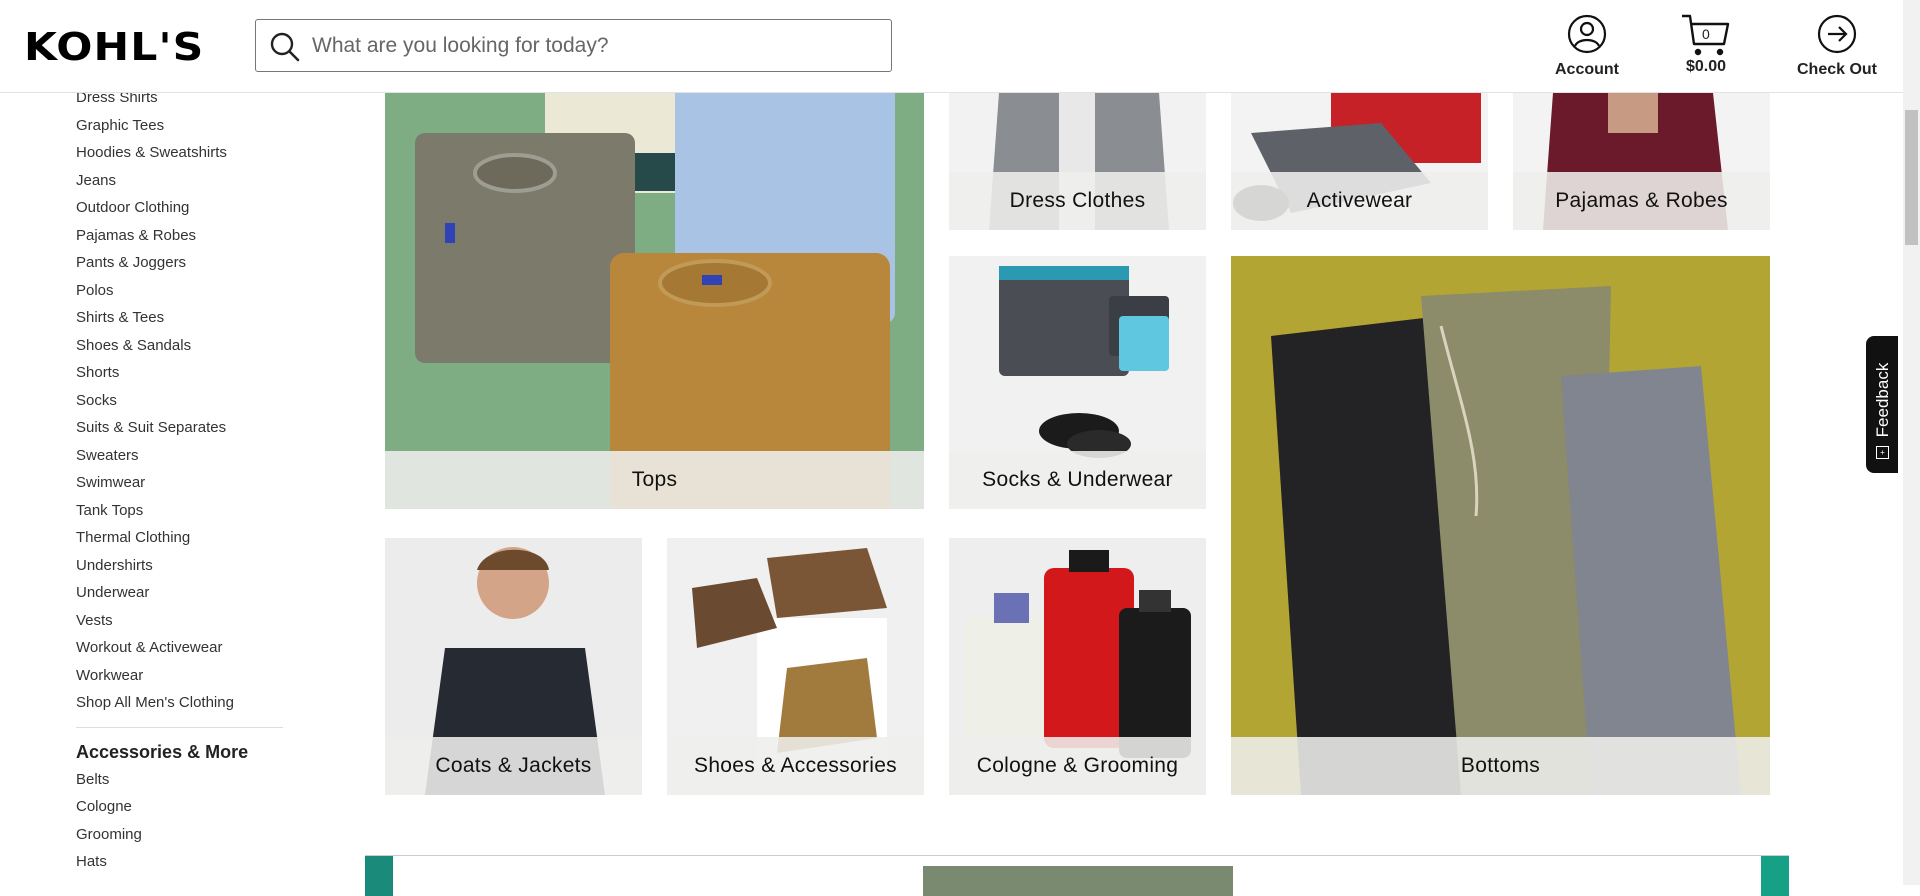 Image resolution: width=1920 pixels, height=896 pixels. I want to click on account-label: Account, so click(1587, 69).